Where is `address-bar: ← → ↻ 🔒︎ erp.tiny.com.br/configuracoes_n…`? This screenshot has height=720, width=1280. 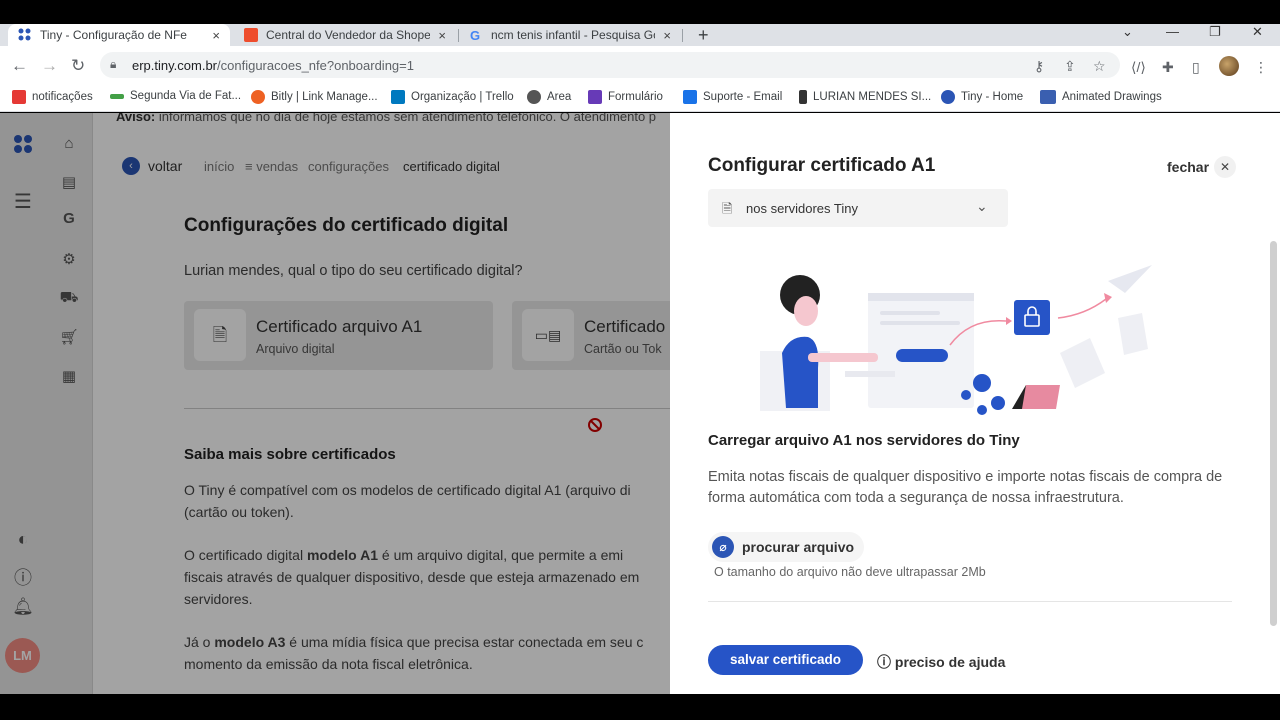
address-bar: ← → ↻ 🔒︎ erp.tiny.com.br/configuracoes_n… is located at coordinates (640, 65).